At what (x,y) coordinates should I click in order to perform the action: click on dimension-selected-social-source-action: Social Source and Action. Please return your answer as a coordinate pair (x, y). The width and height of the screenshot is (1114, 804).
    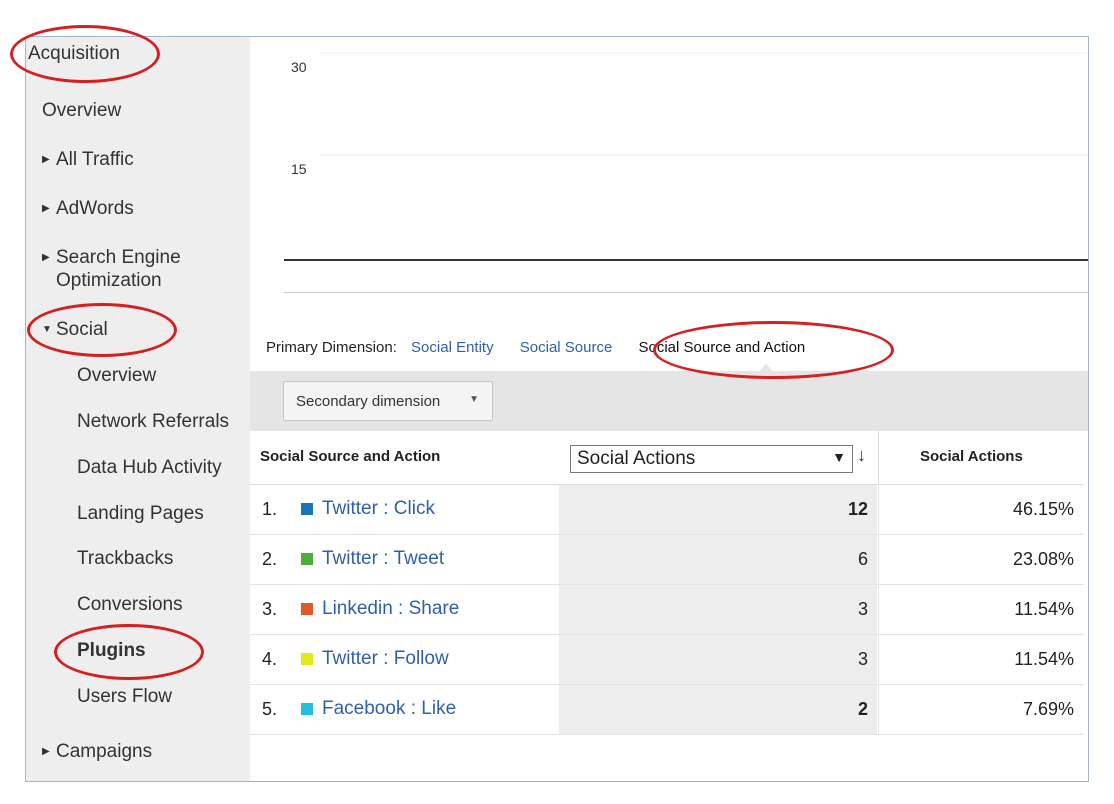
    Looking at the image, I should click on (722, 347).